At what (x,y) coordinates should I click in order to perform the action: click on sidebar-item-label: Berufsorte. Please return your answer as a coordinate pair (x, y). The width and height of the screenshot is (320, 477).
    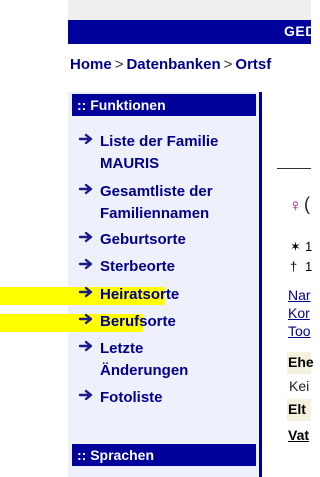
    Looking at the image, I should click on (138, 322).